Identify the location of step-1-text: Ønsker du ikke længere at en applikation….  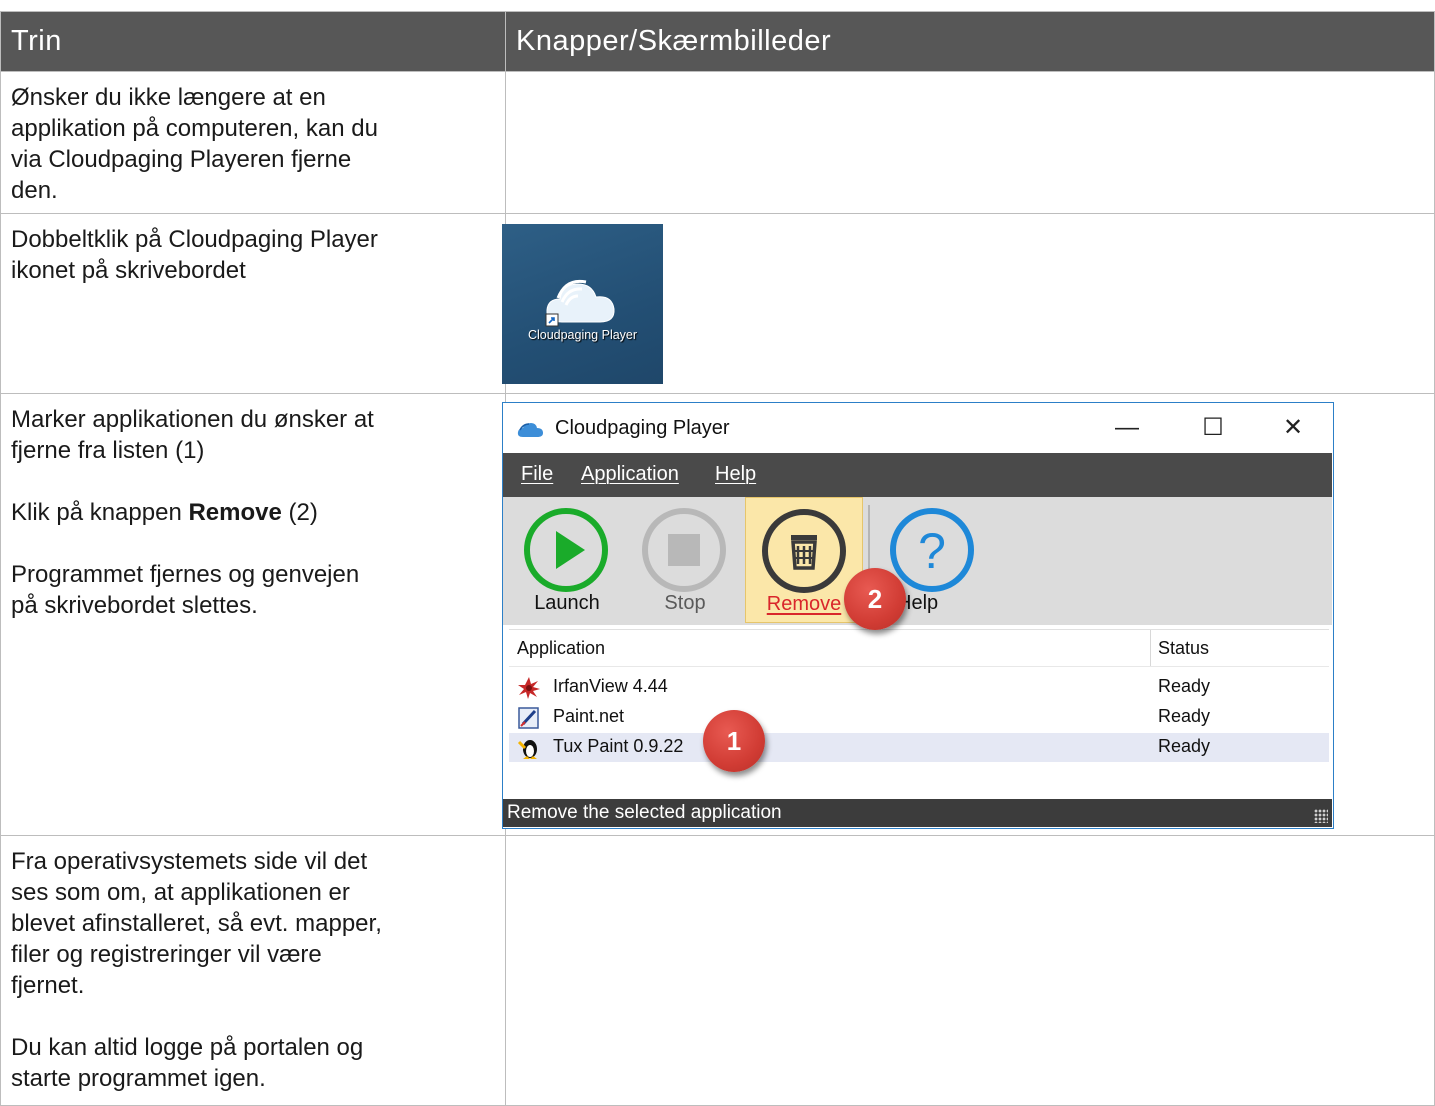
(194, 144).